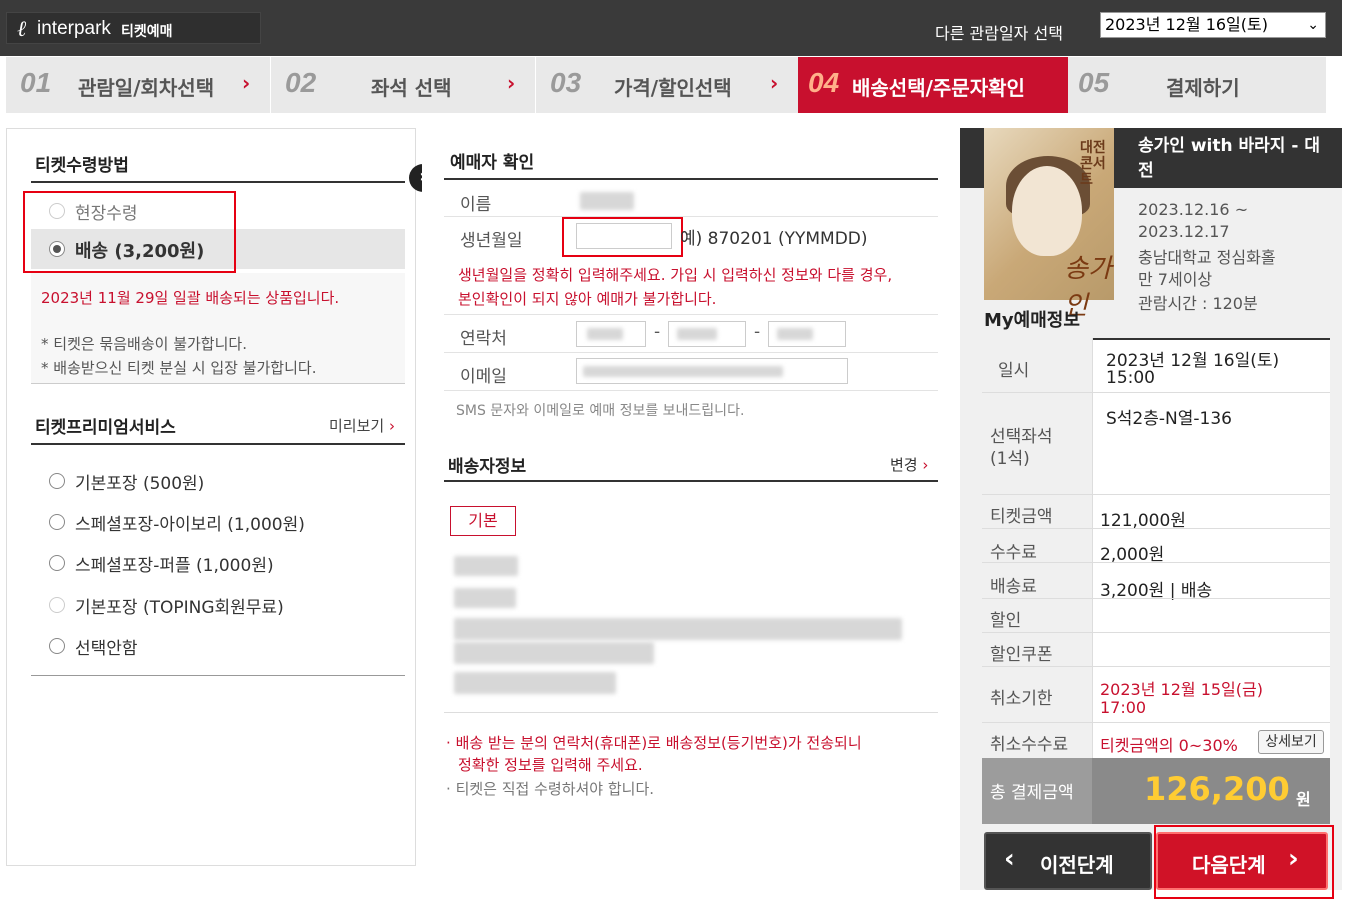 The height and width of the screenshot is (921, 1363). What do you see at coordinates (57, 481) in the screenshot?
I see `radio-basic-pack` at bounding box center [57, 481].